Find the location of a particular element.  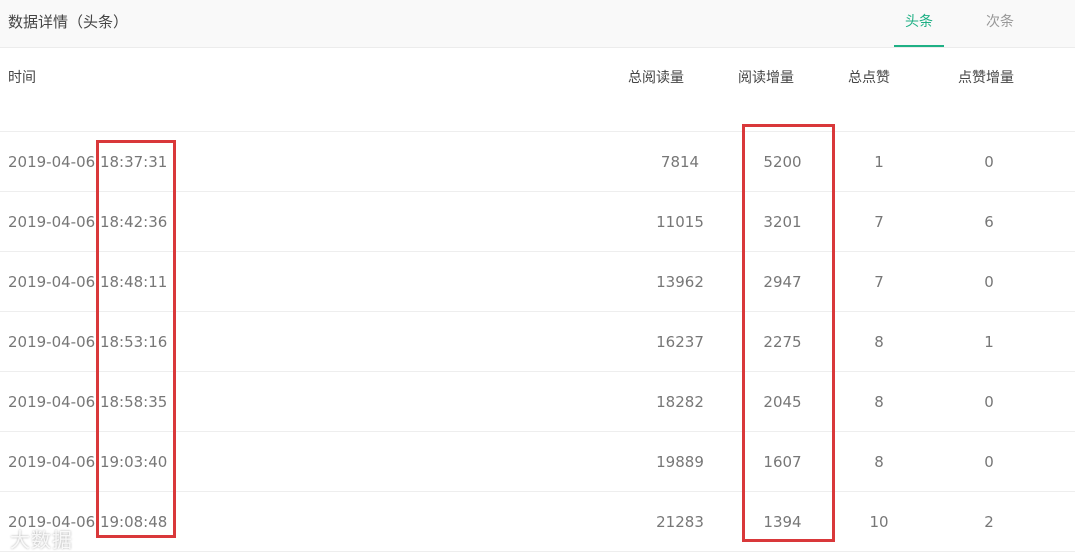

cell-total-reads: 13962 is located at coordinates (680, 282).